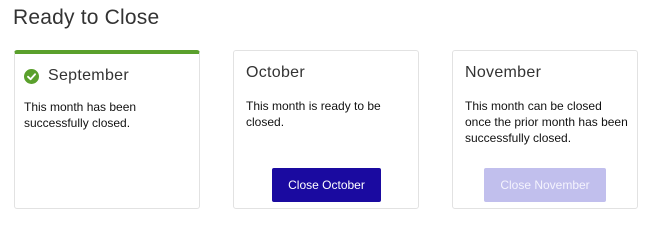 This screenshot has width=652, height=240. What do you see at coordinates (545, 185) in the screenshot?
I see `close-november-button: Close November` at bounding box center [545, 185].